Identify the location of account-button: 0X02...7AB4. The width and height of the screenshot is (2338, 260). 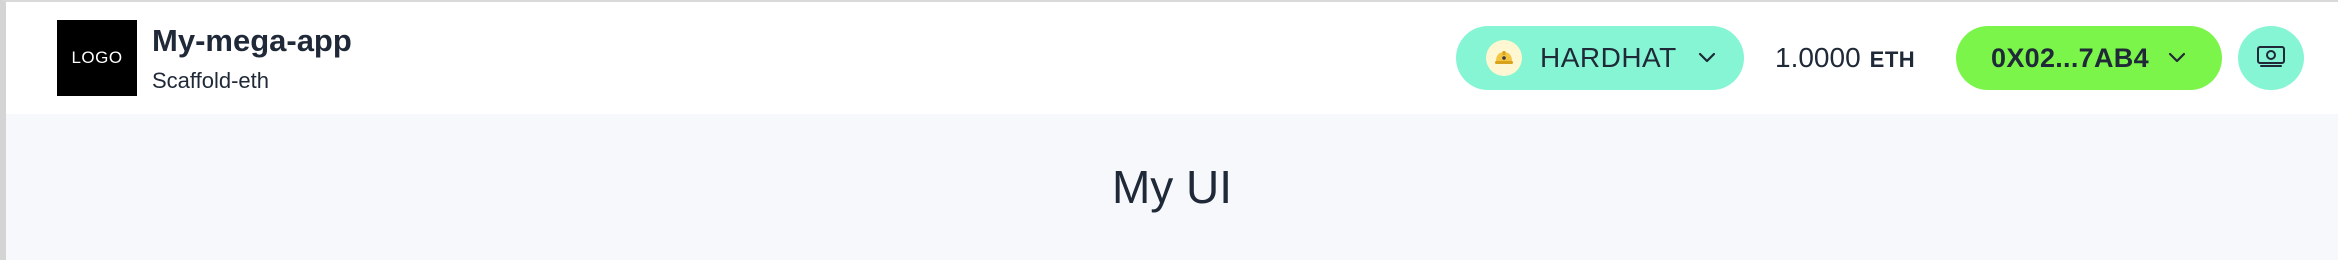
(2089, 58).